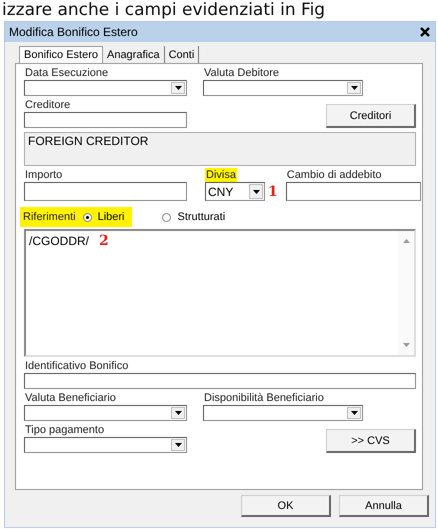 The image size is (438, 529). Describe the element at coordinates (194, 217) in the screenshot. I see `radio-option: Strutturati` at that location.